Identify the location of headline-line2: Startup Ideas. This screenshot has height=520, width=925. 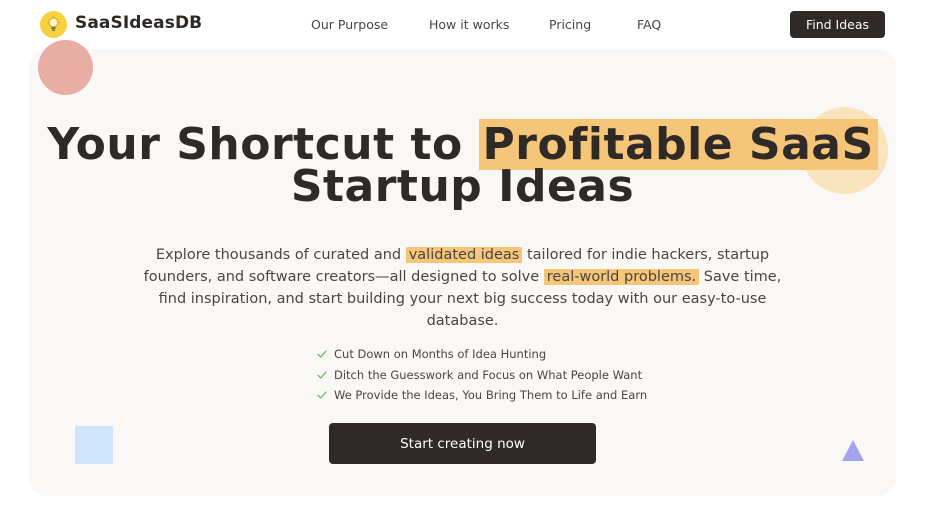
(462, 186).